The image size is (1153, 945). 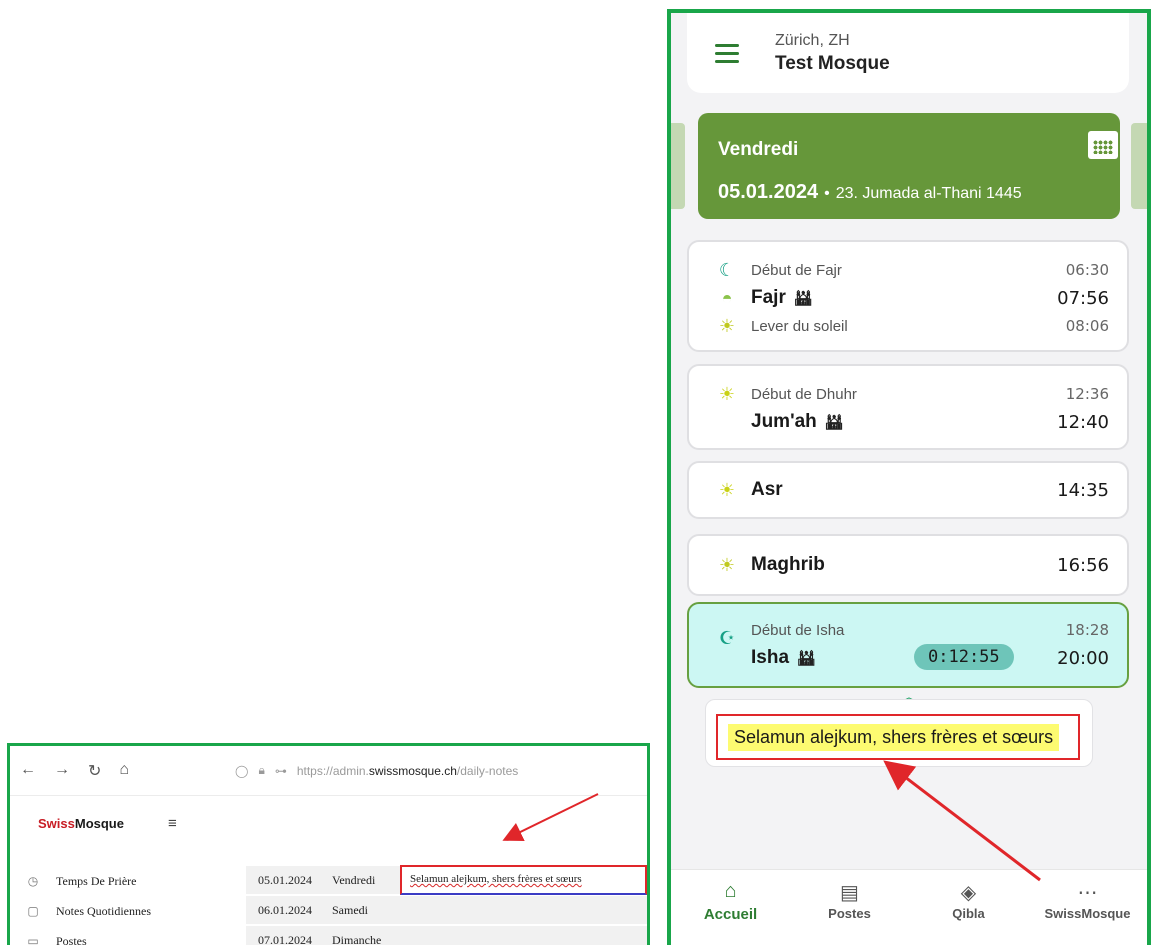 I want to click on document-icon: ▤, so click(x=849, y=893).